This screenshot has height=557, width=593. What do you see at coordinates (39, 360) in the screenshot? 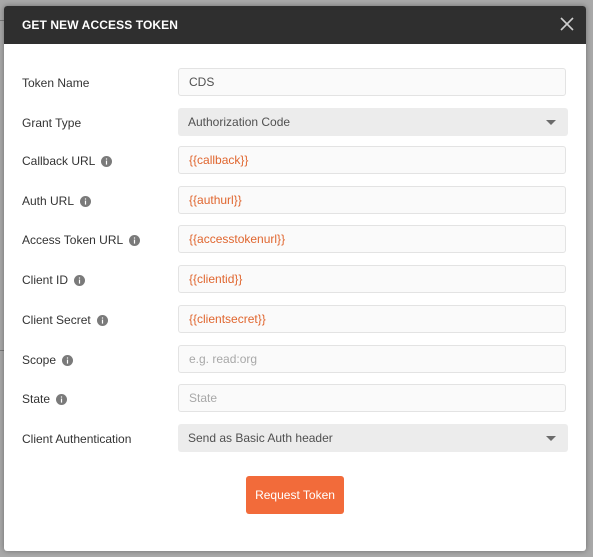
I see `scope-label-text: Scope` at bounding box center [39, 360].